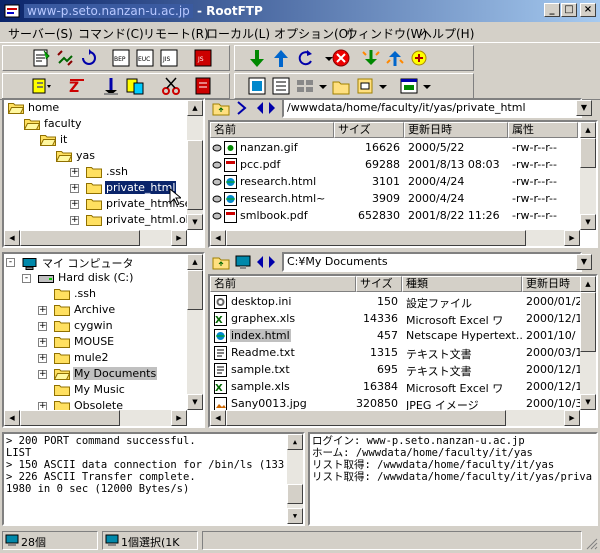 The width and height of the screenshot is (600, 553). Describe the element at coordinates (552, 10) in the screenshot. I see `minimize-button: _` at that location.